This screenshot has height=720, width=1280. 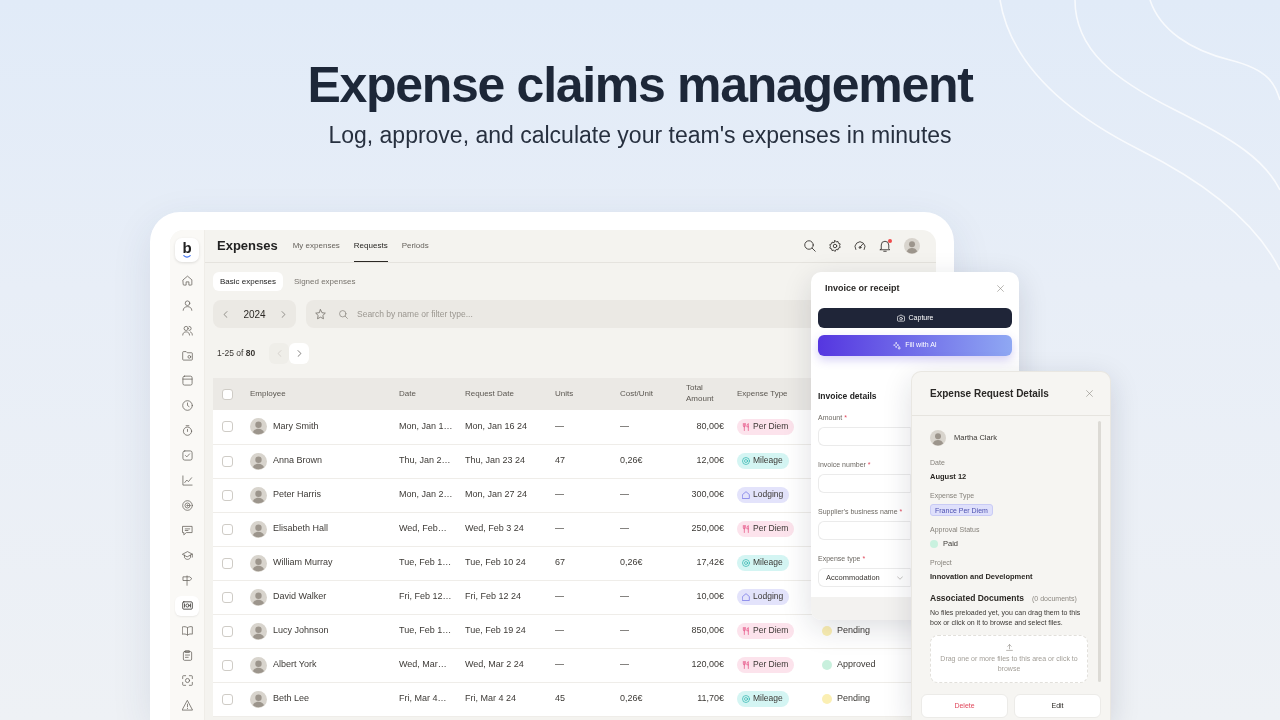 I want to click on column-header: Employee, so click(x=317, y=394).